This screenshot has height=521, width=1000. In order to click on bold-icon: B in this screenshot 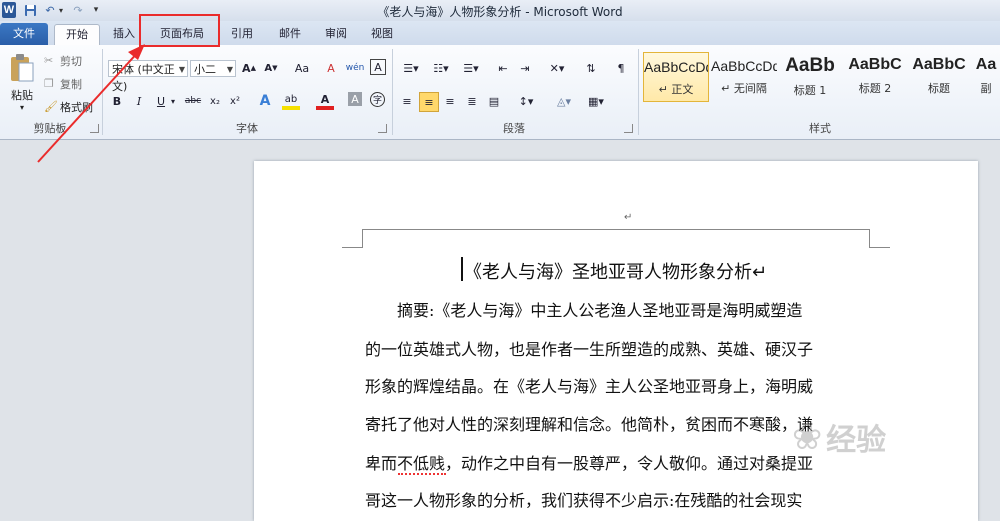, I will do `click(117, 101)`.